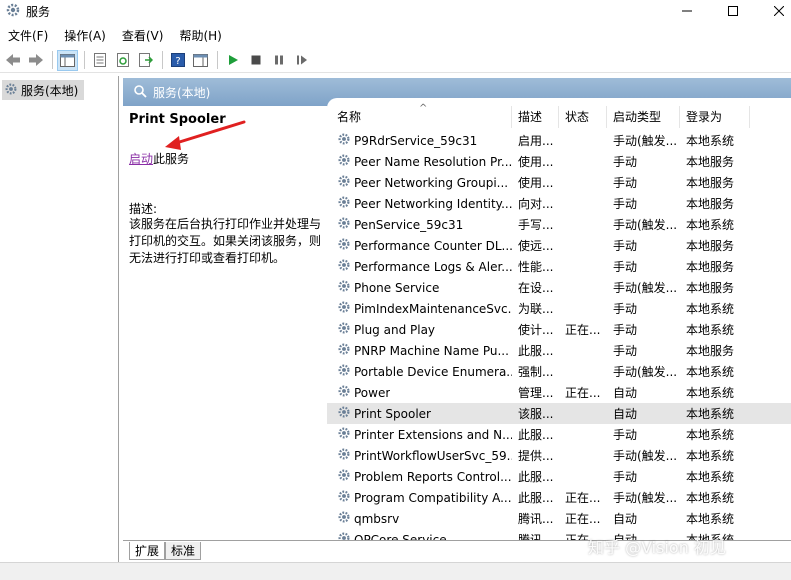 This screenshot has width=791, height=580. What do you see at coordinates (773, 11) in the screenshot?
I see `close-button` at bounding box center [773, 11].